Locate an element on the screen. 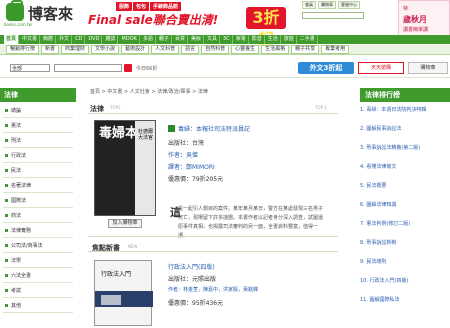  book-cover-2: 行政法入門 is located at coordinates (123, 293).